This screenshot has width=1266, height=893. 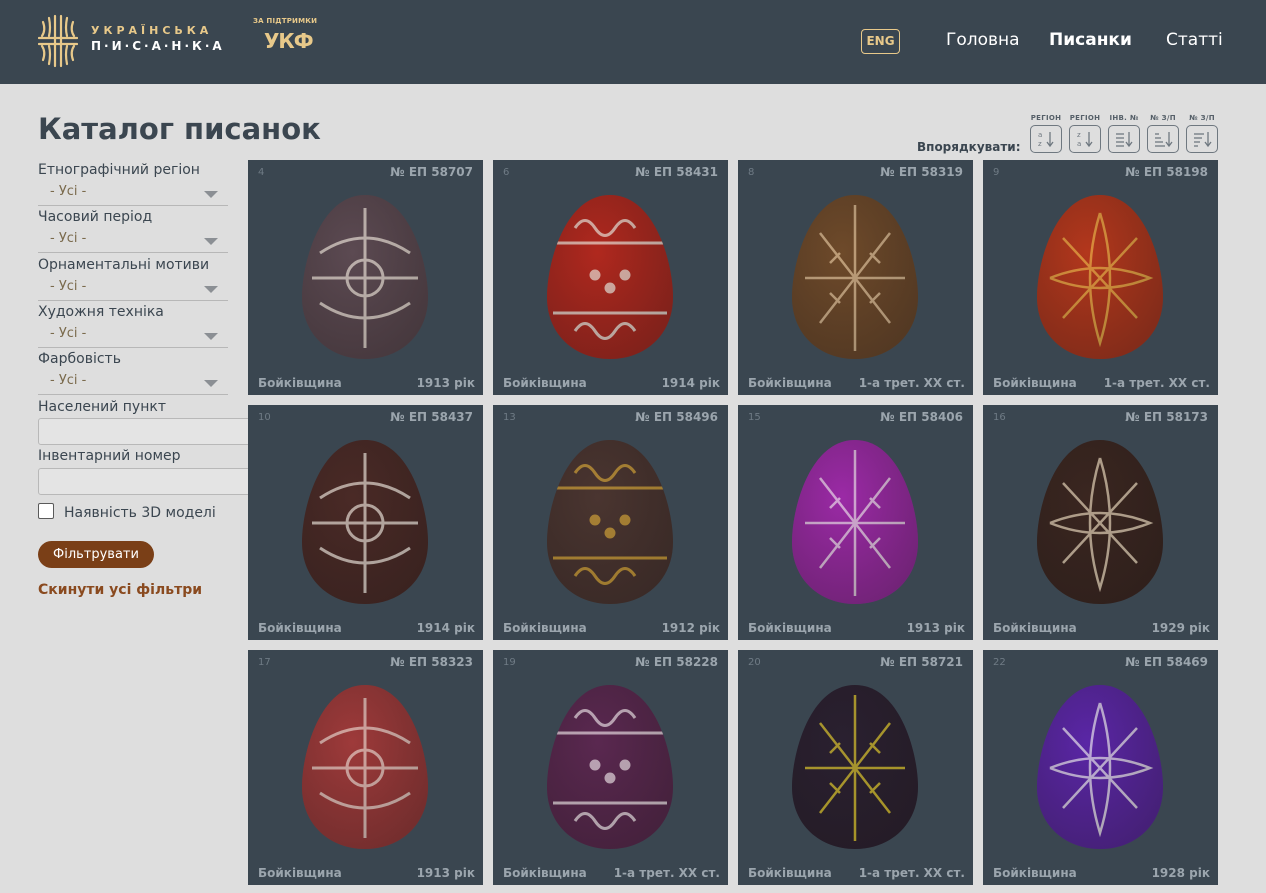 I want to click on inventory-input, so click(x=146, y=481).